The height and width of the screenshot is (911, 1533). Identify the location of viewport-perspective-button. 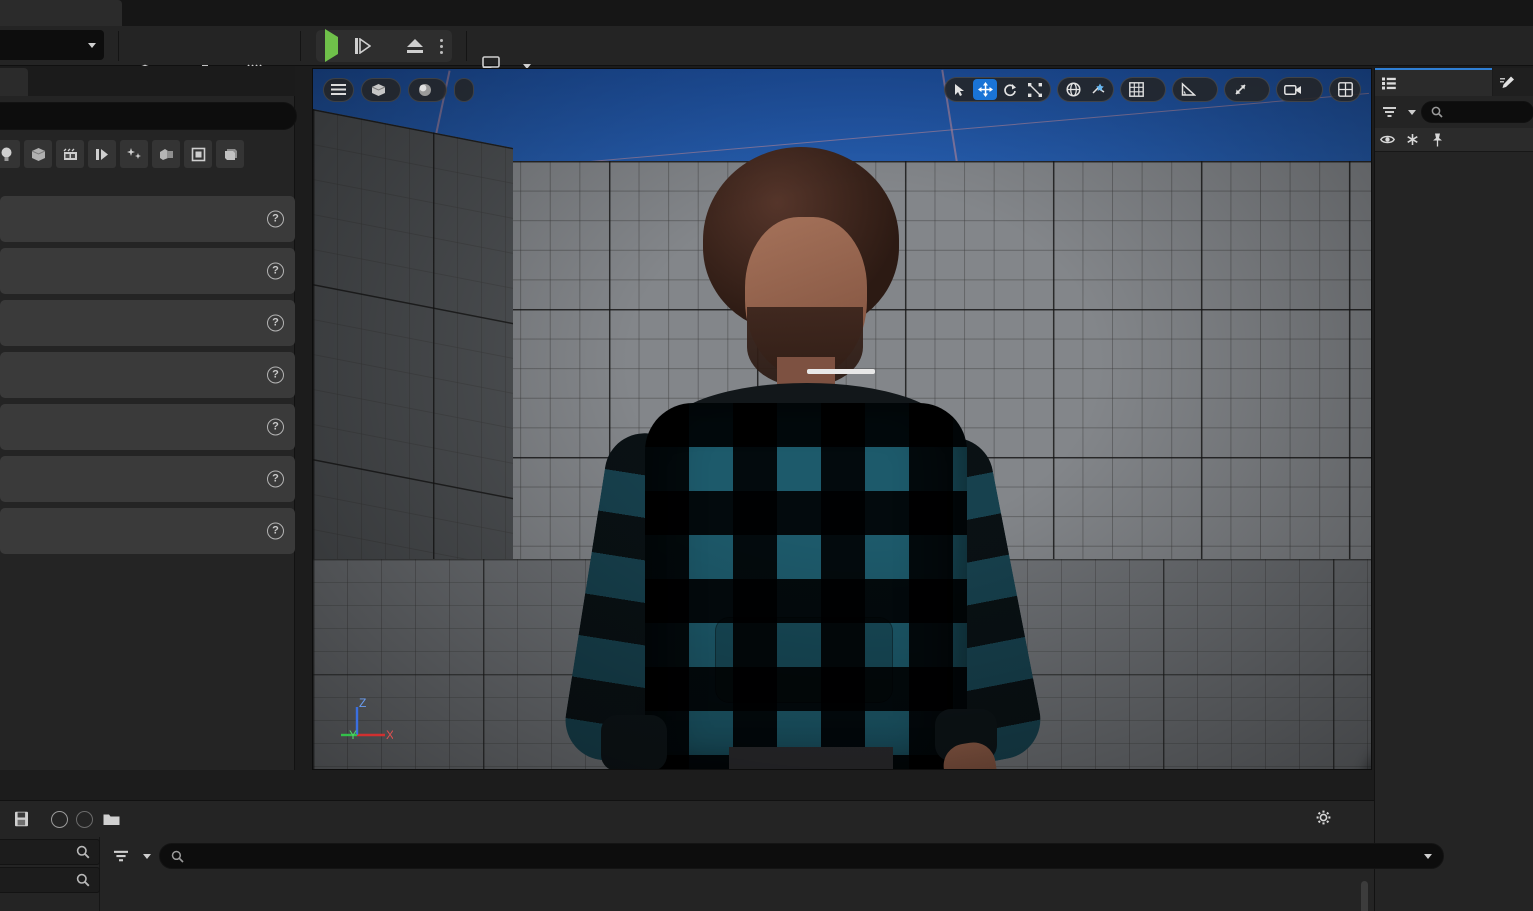
(381, 89).